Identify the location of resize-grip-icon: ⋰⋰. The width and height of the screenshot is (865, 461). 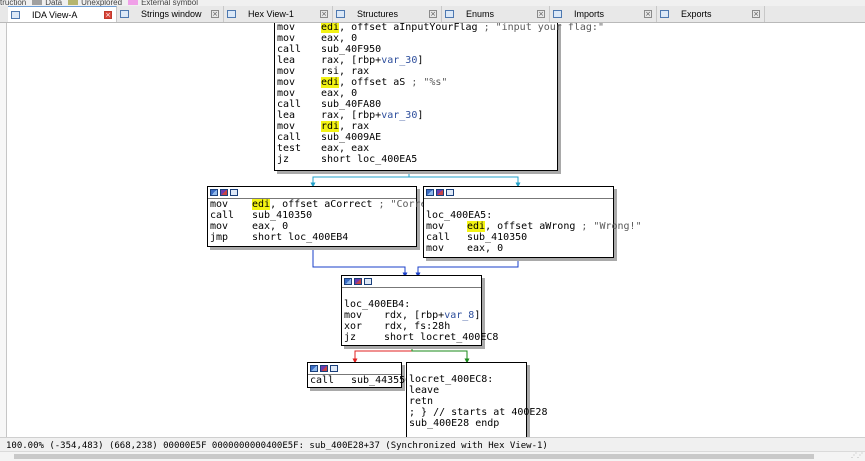
(857, 456).